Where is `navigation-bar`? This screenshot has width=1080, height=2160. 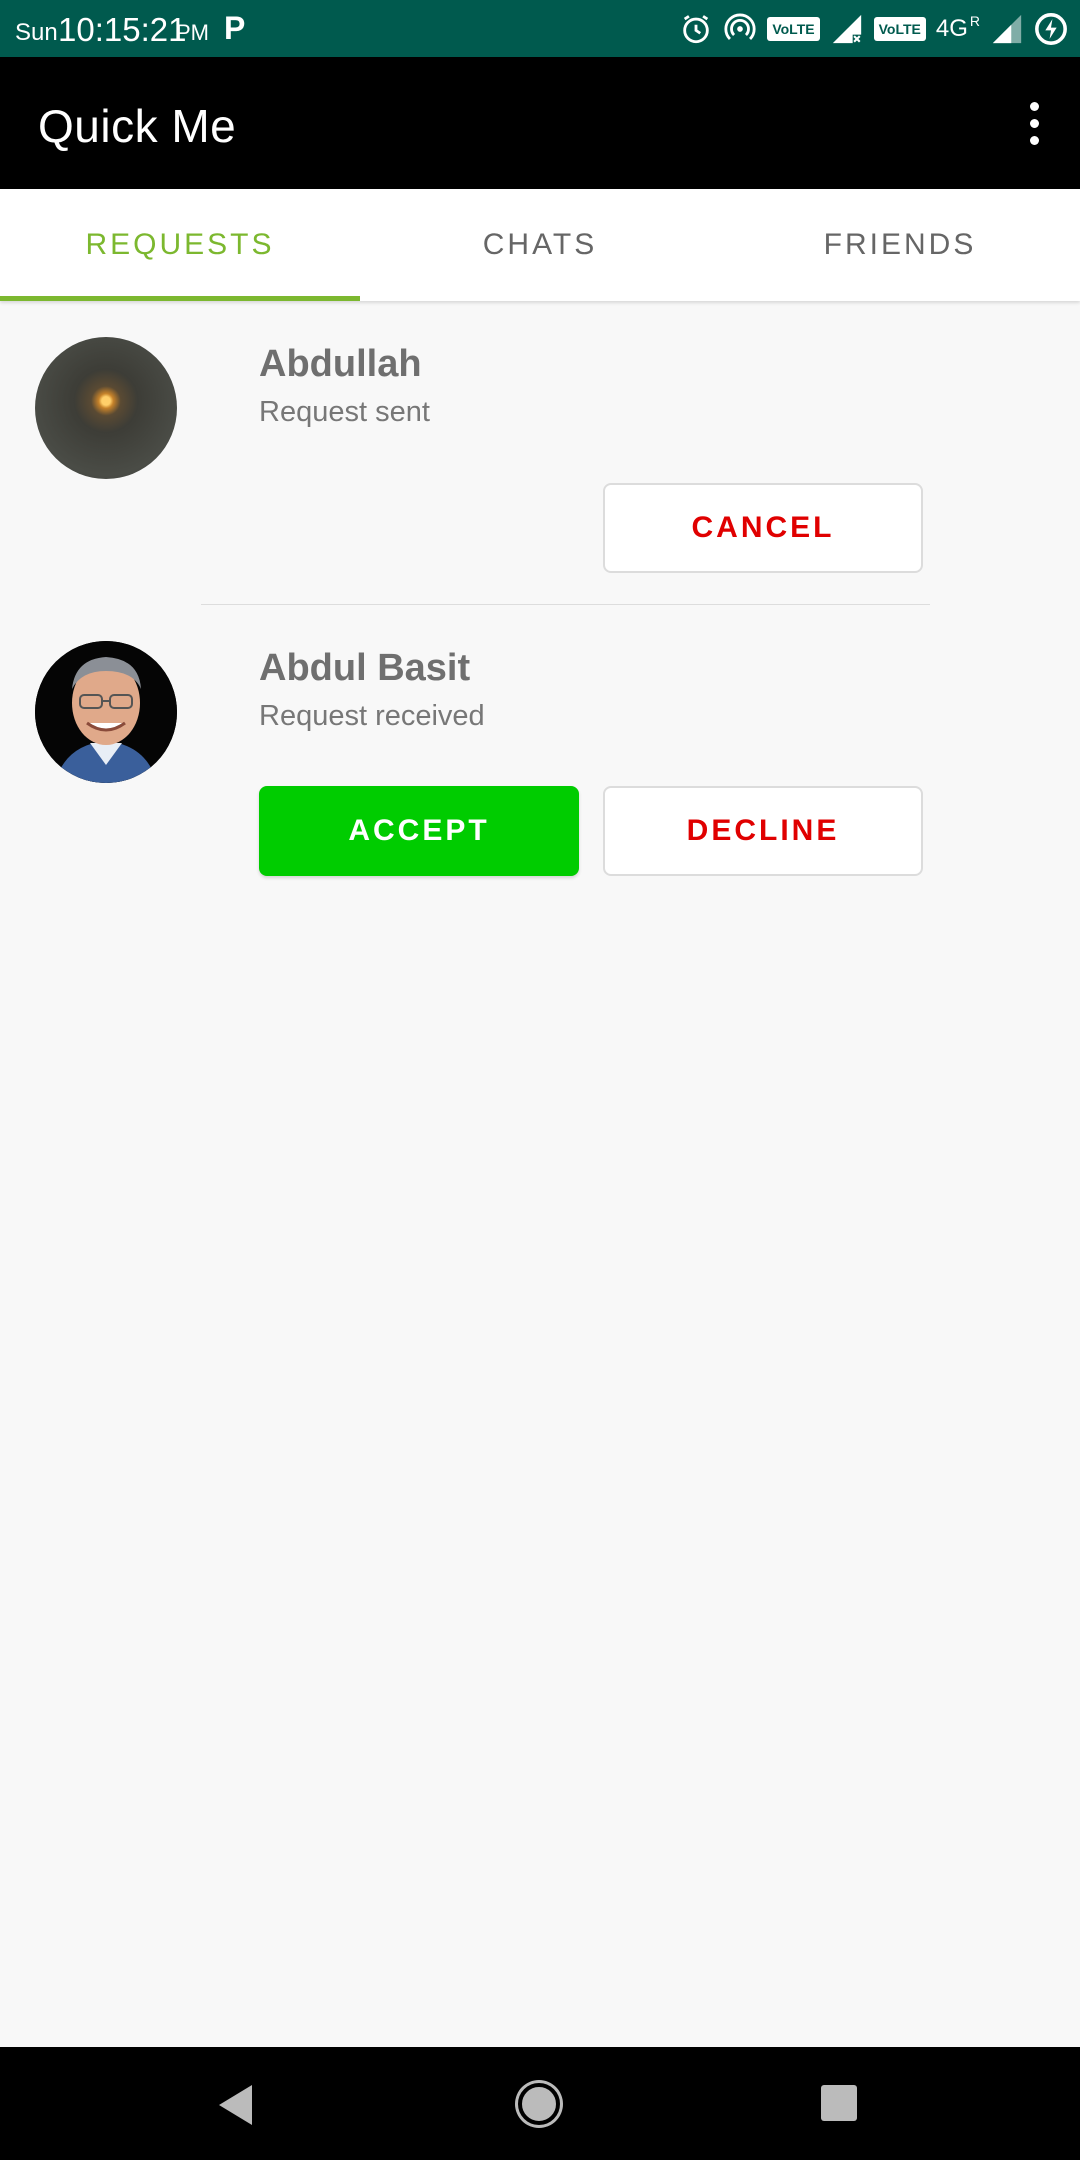
navigation-bar is located at coordinates (540, 2103).